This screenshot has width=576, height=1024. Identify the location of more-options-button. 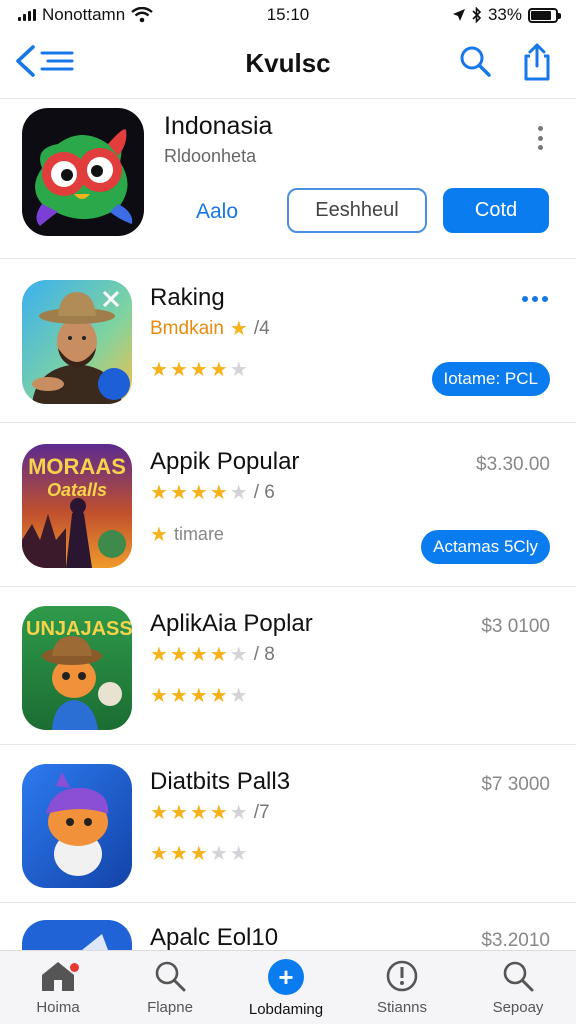
(540, 138).